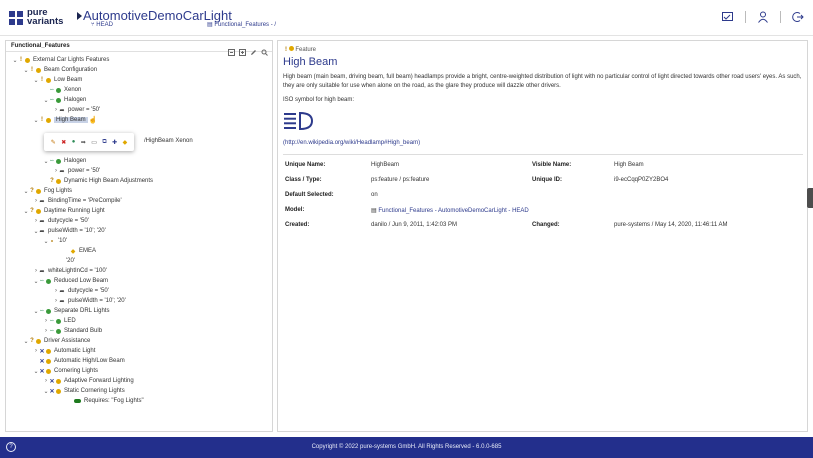 The width and height of the screenshot is (813, 458). What do you see at coordinates (53, 142) in the screenshot?
I see `edit-icon: ✎` at bounding box center [53, 142].